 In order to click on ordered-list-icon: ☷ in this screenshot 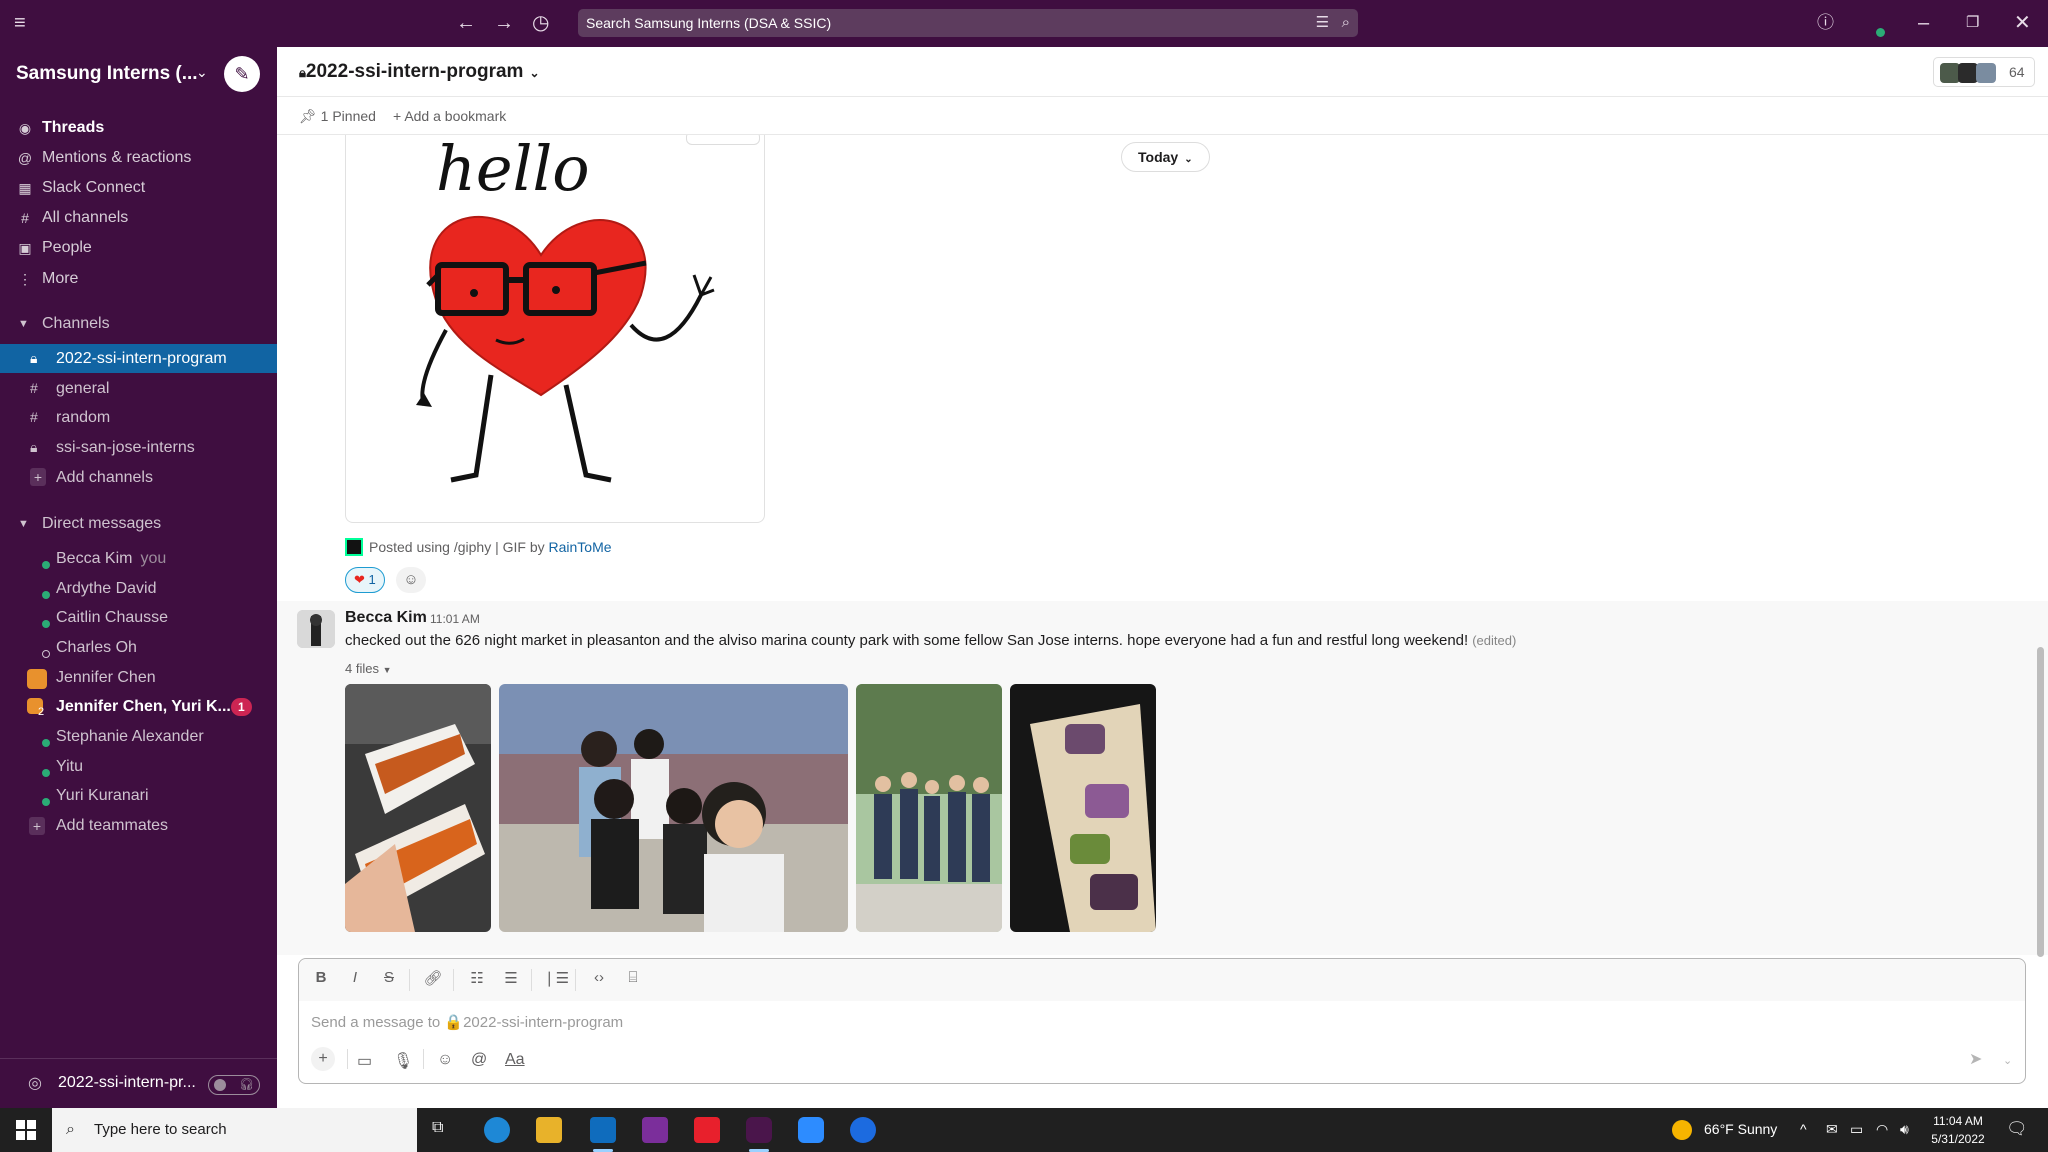, I will do `click(477, 978)`.